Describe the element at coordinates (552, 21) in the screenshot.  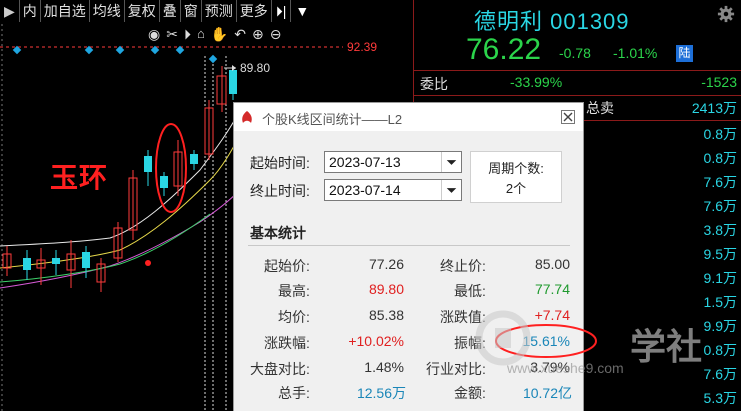
I see `stock-name-code: 德明利 001309` at that location.